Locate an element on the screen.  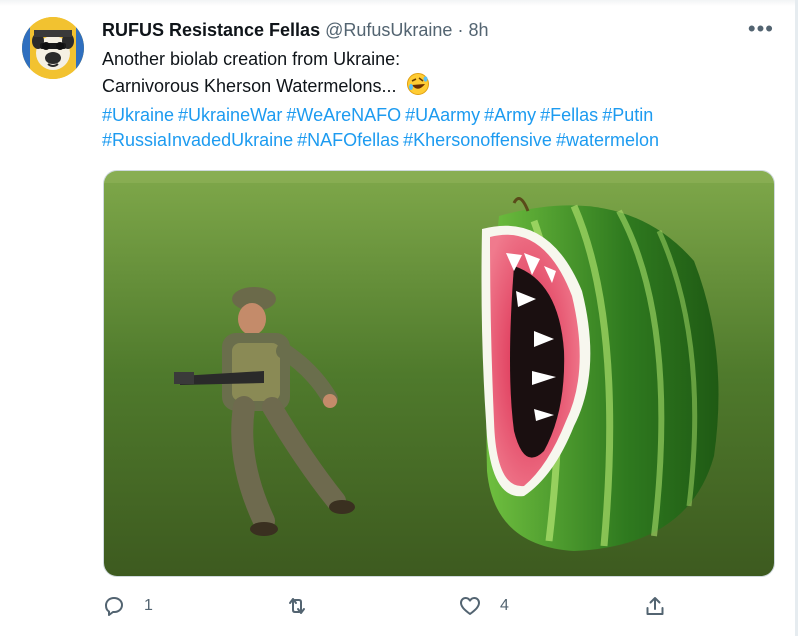
hashtag-link: #UkraineWar is located at coordinates (230, 115).